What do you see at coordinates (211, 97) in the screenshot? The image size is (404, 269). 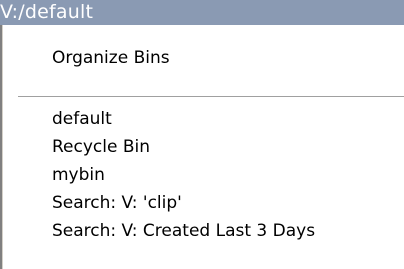 I see `menu-separator` at bounding box center [211, 97].